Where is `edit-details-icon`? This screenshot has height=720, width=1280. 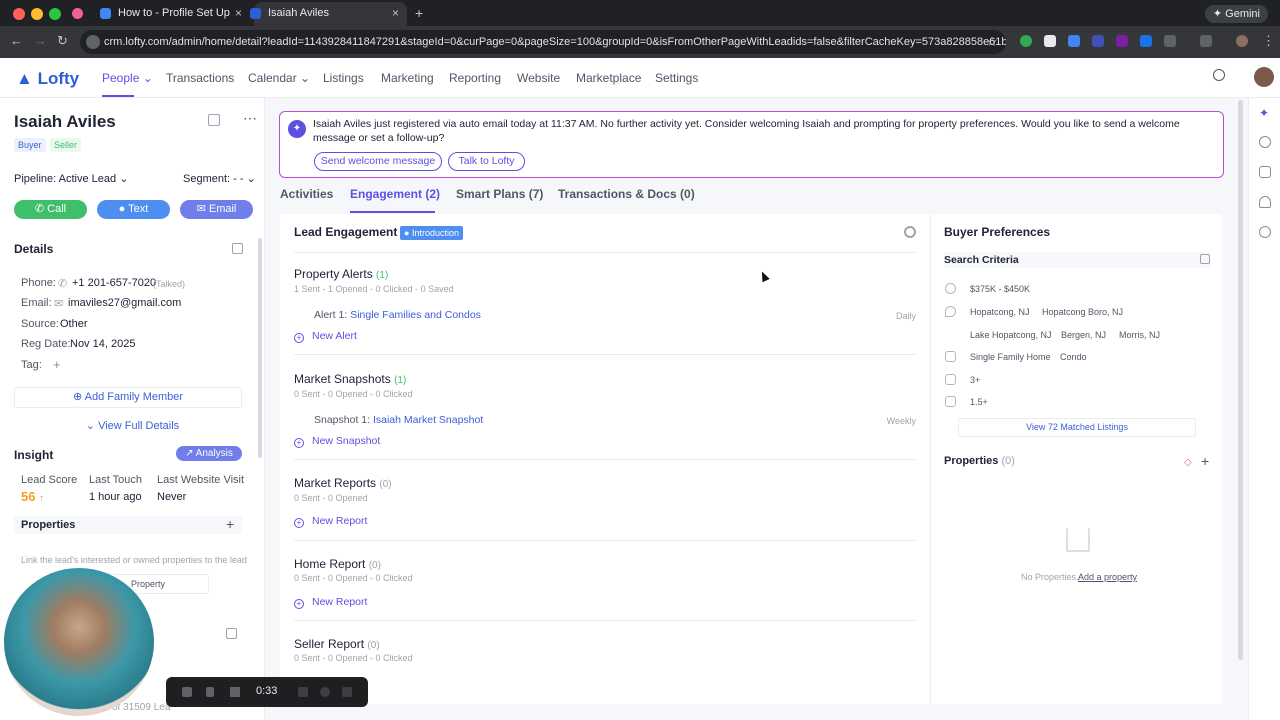
edit-details-icon is located at coordinates (237, 248).